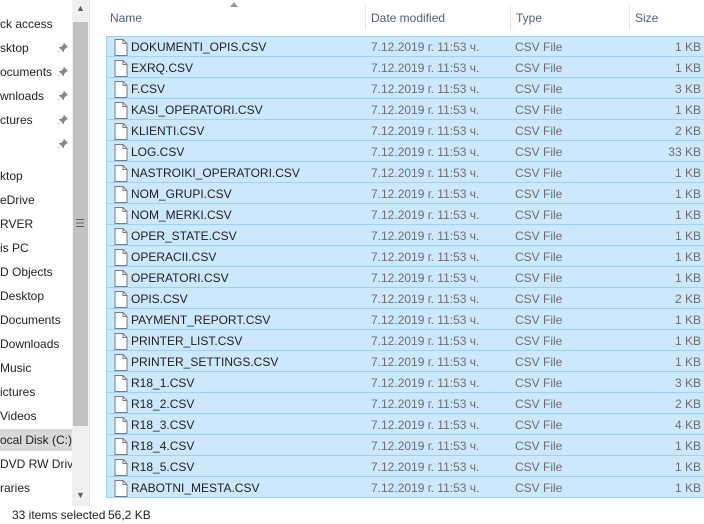 The width and height of the screenshot is (704, 524). I want to click on nav-item: ck access, so click(26, 24).